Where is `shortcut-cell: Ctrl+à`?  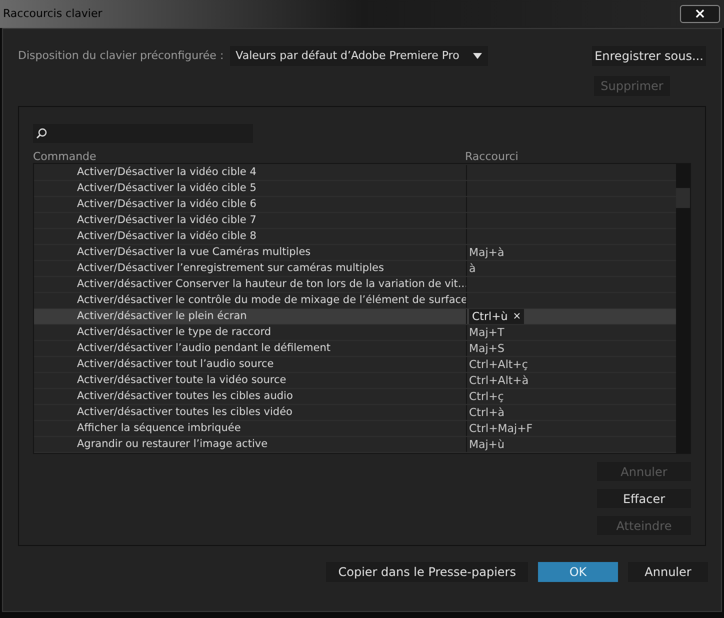 shortcut-cell: Ctrl+à is located at coordinates (487, 412).